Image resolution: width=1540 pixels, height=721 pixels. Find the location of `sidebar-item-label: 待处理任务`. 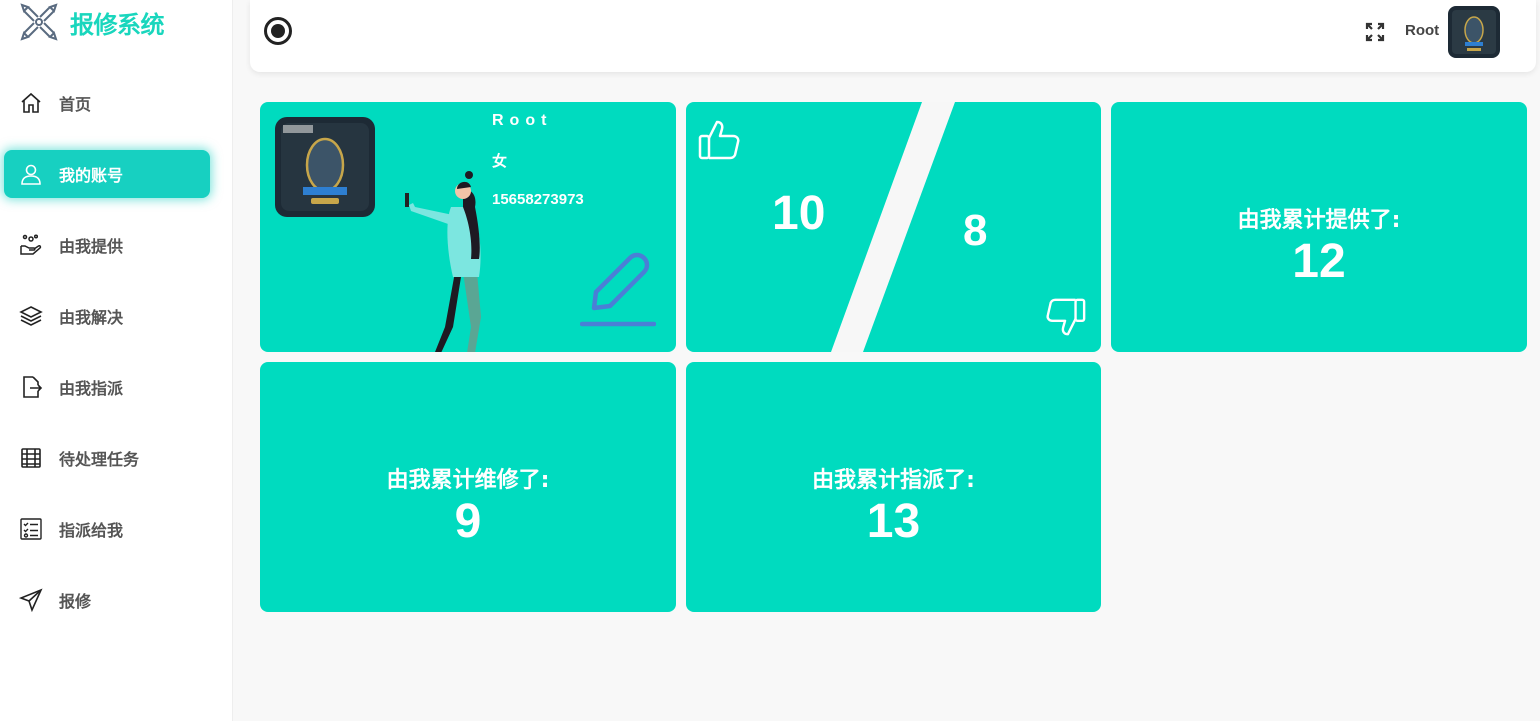

sidebar-item-label: 待处理任务 is located at coordinates (99, 459).